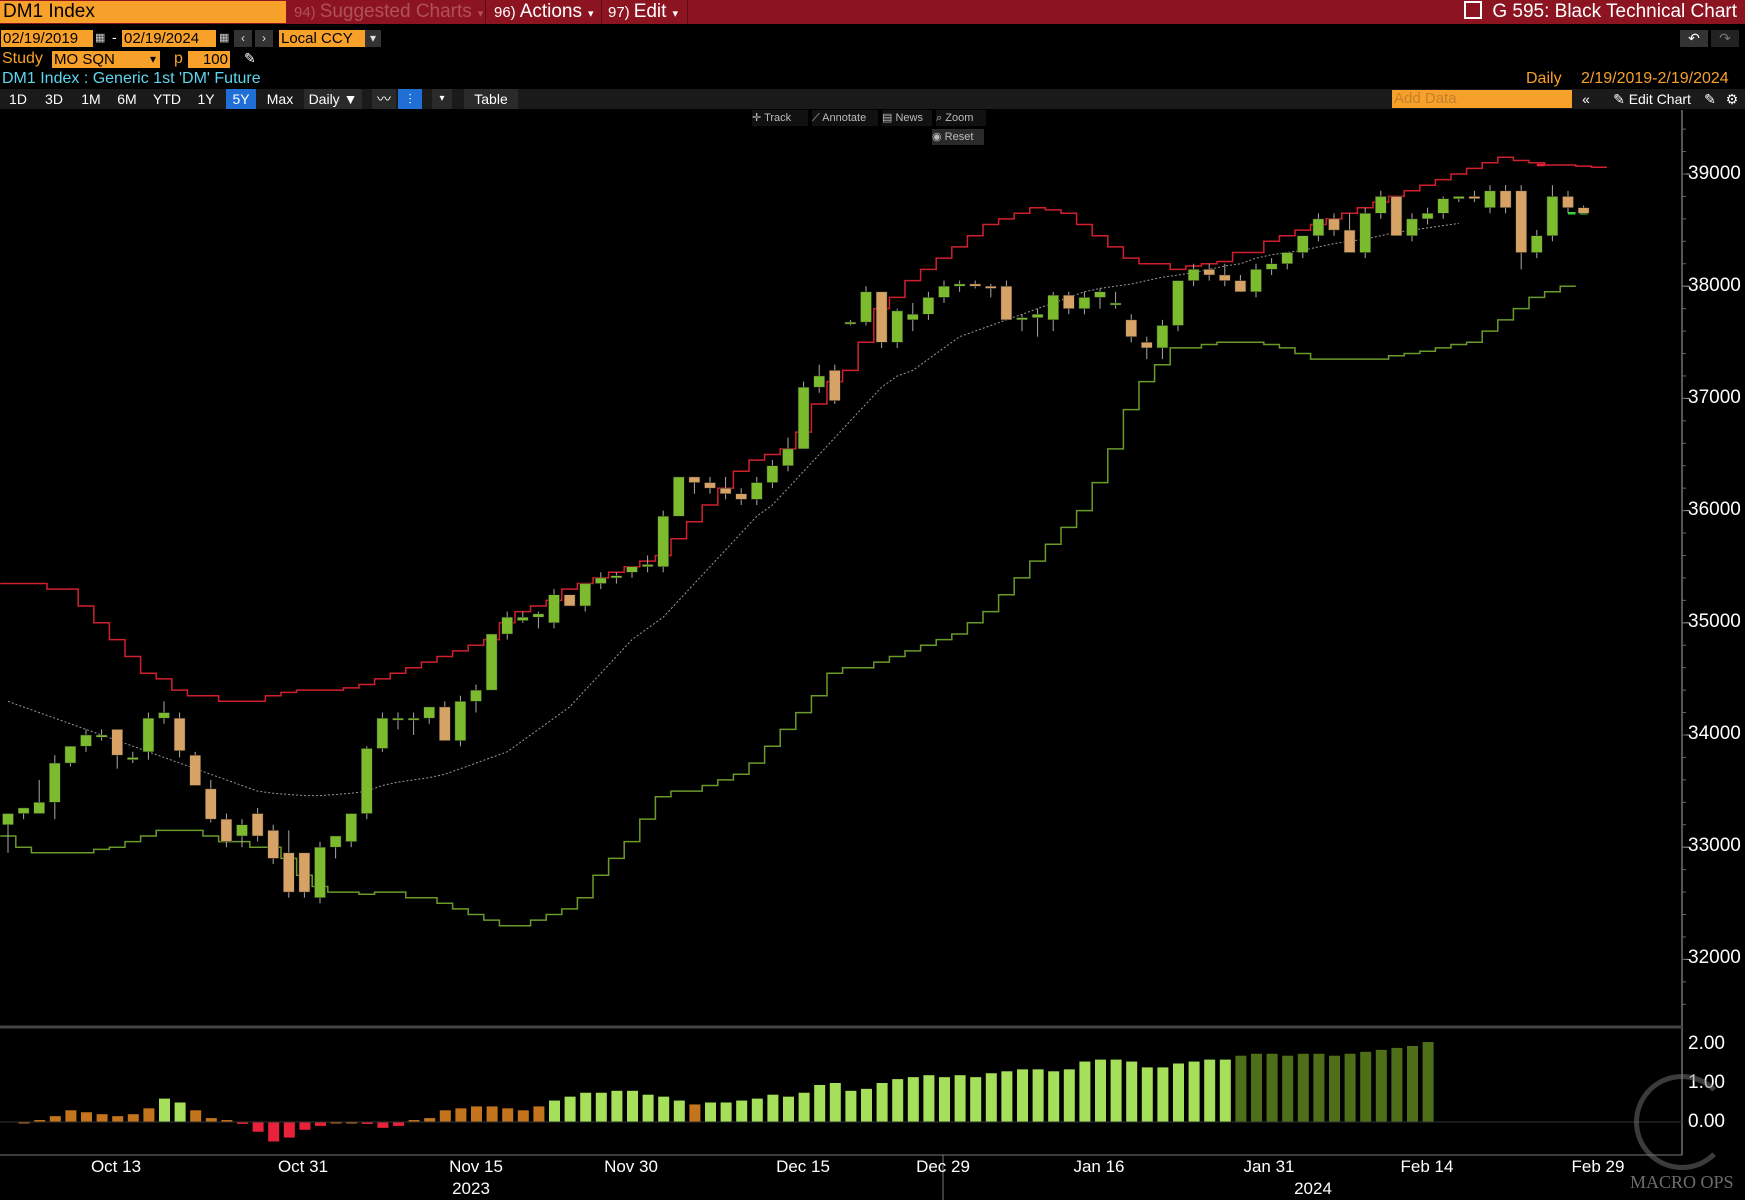 Image resolution: width=1745 pixels, height=1200 pixels. What do you see at coordinates (1313, 1188) in the screenshot?
I see `x-year-label: 2024` at bounding box center [1313, 1188].